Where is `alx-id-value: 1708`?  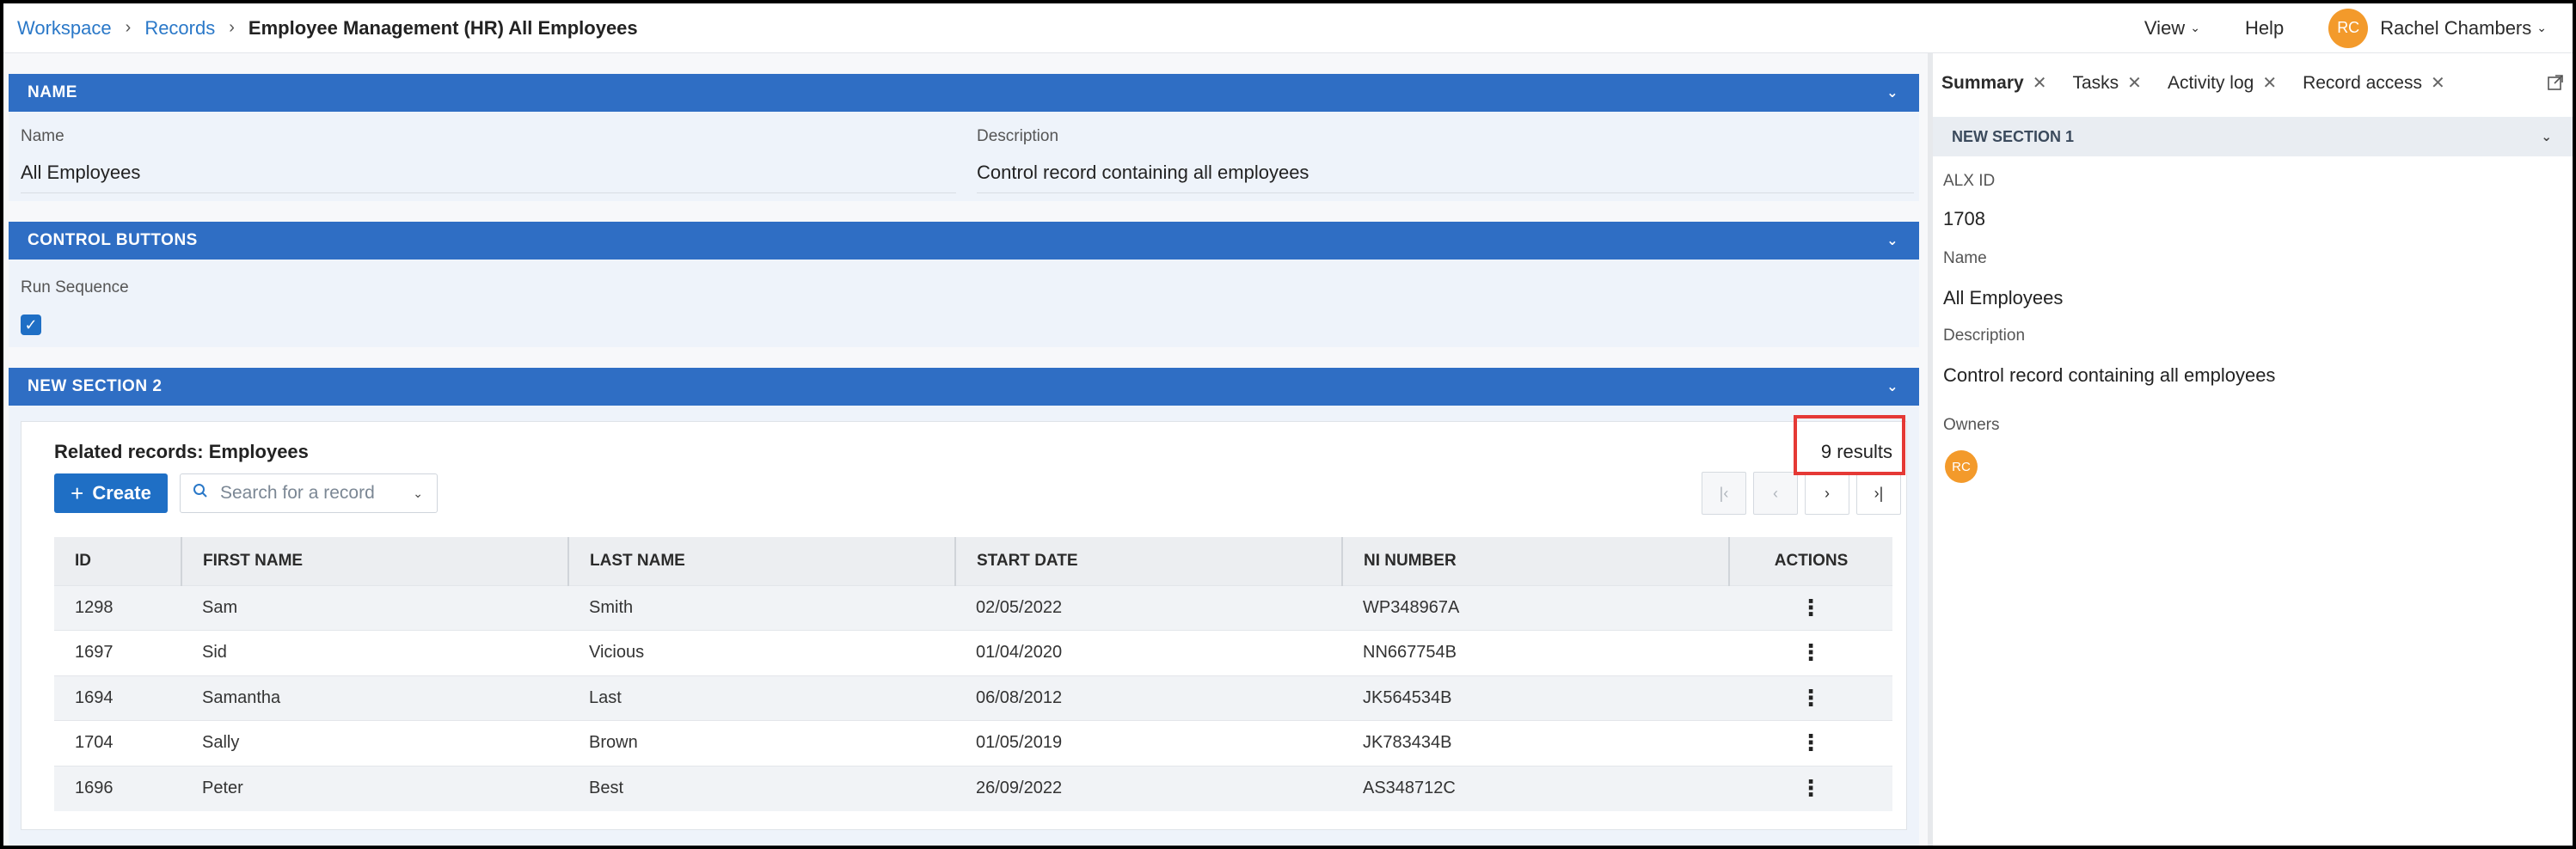
alx-id-value: 1708 is located at coordinates (1964, 218).